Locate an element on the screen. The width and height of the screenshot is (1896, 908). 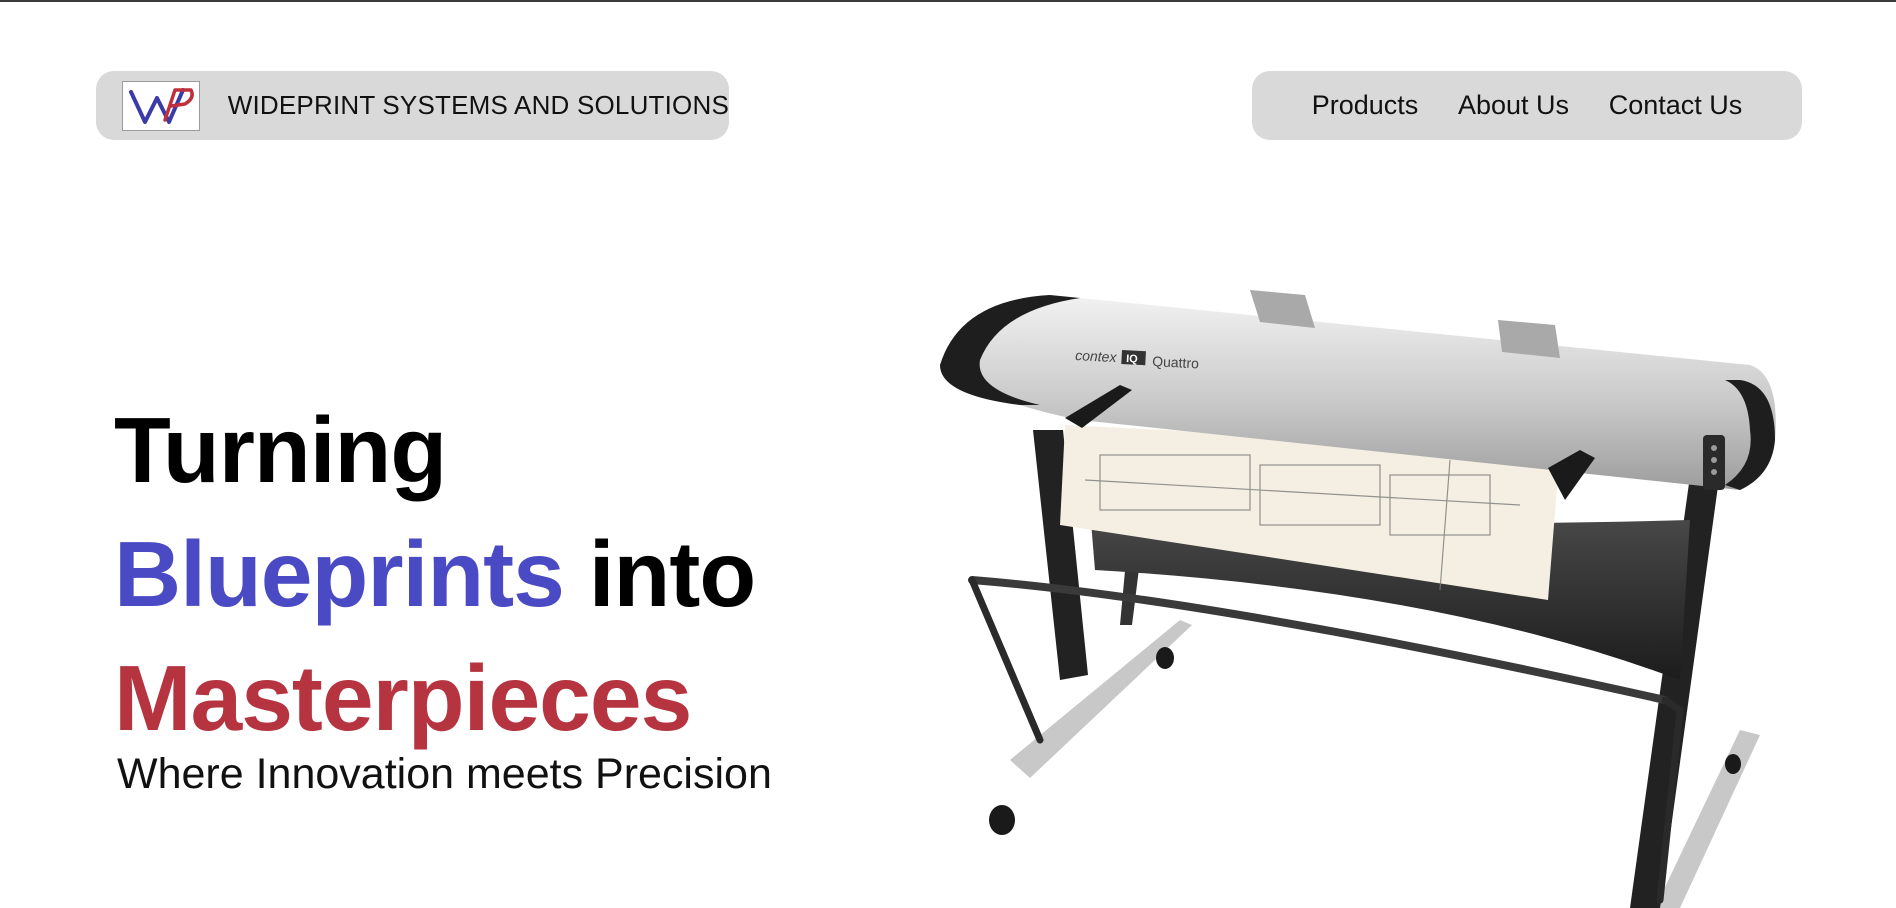
hero-headline: Turning Blueprints into Masterpieces is located at coordinates (435, 574).